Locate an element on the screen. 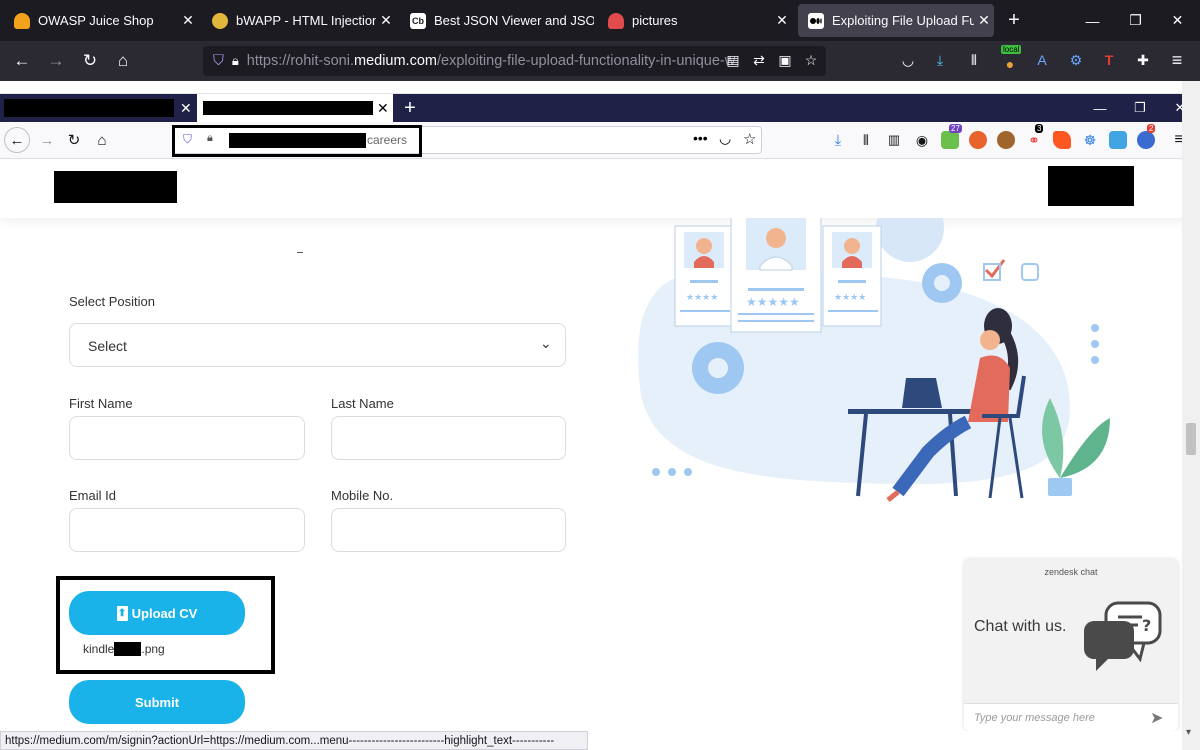 This screenshot has width=1200, height=750. close-window-button: ✕ is located at coordinates (1177, 20).